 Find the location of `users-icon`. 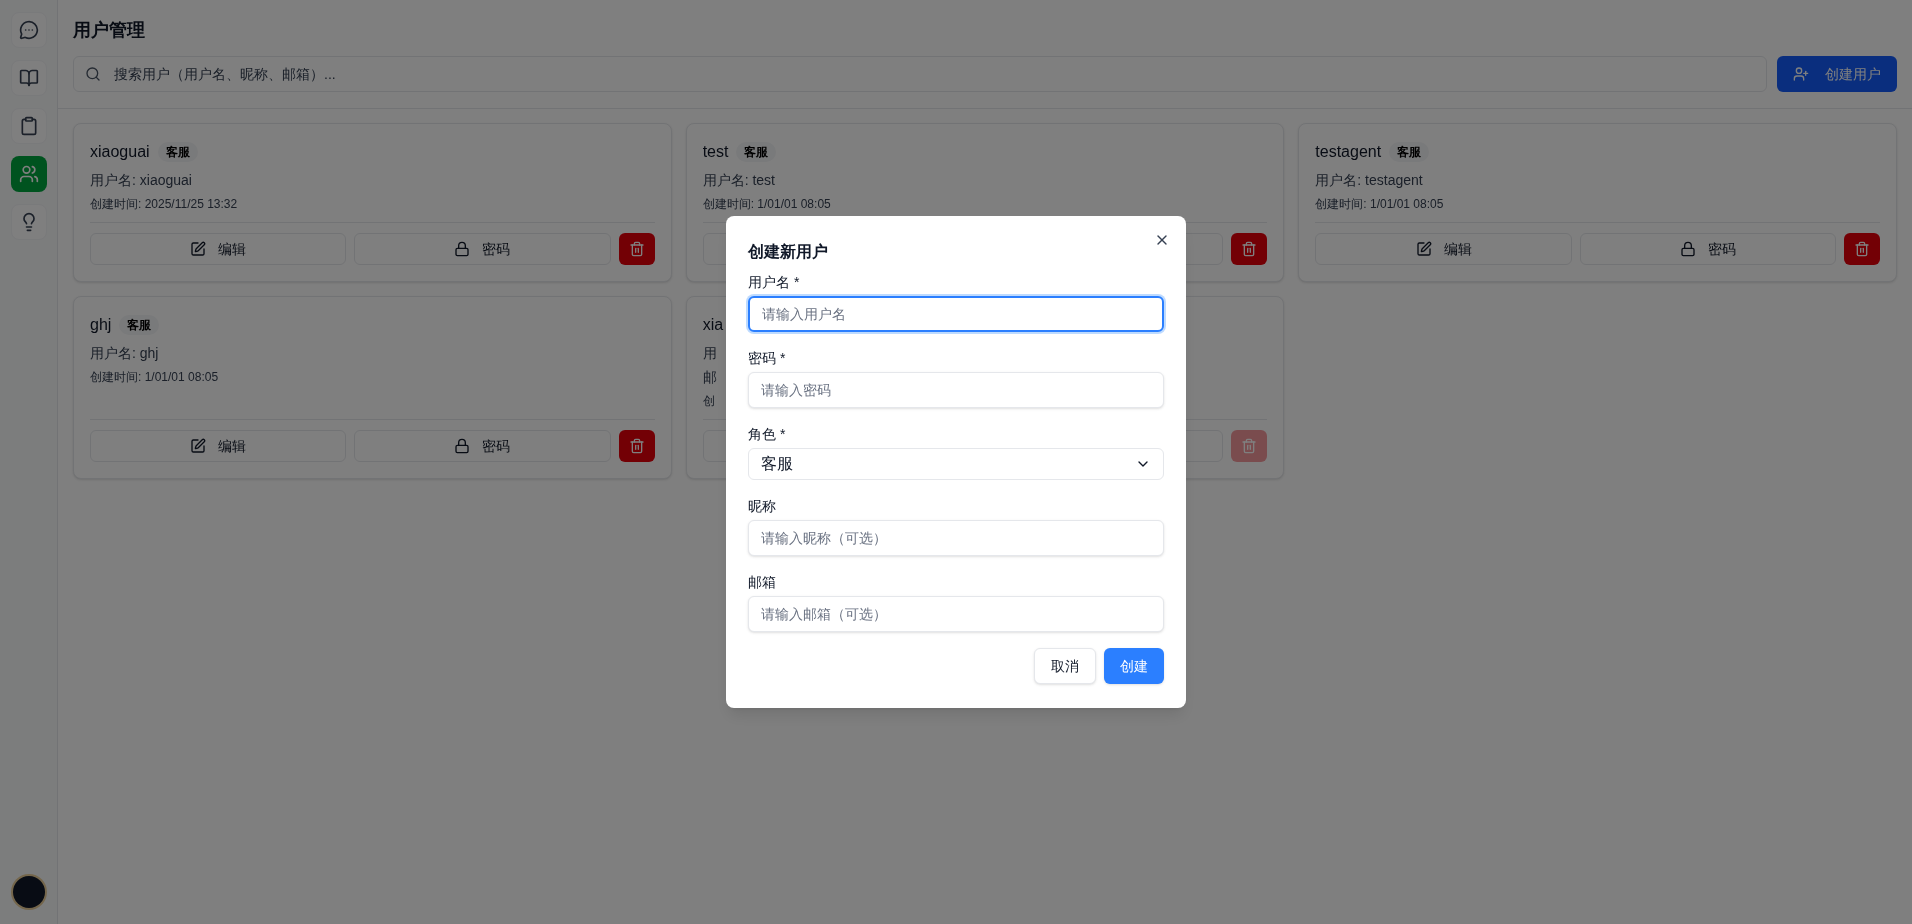

users-icon is located at coordinates (28, 174).